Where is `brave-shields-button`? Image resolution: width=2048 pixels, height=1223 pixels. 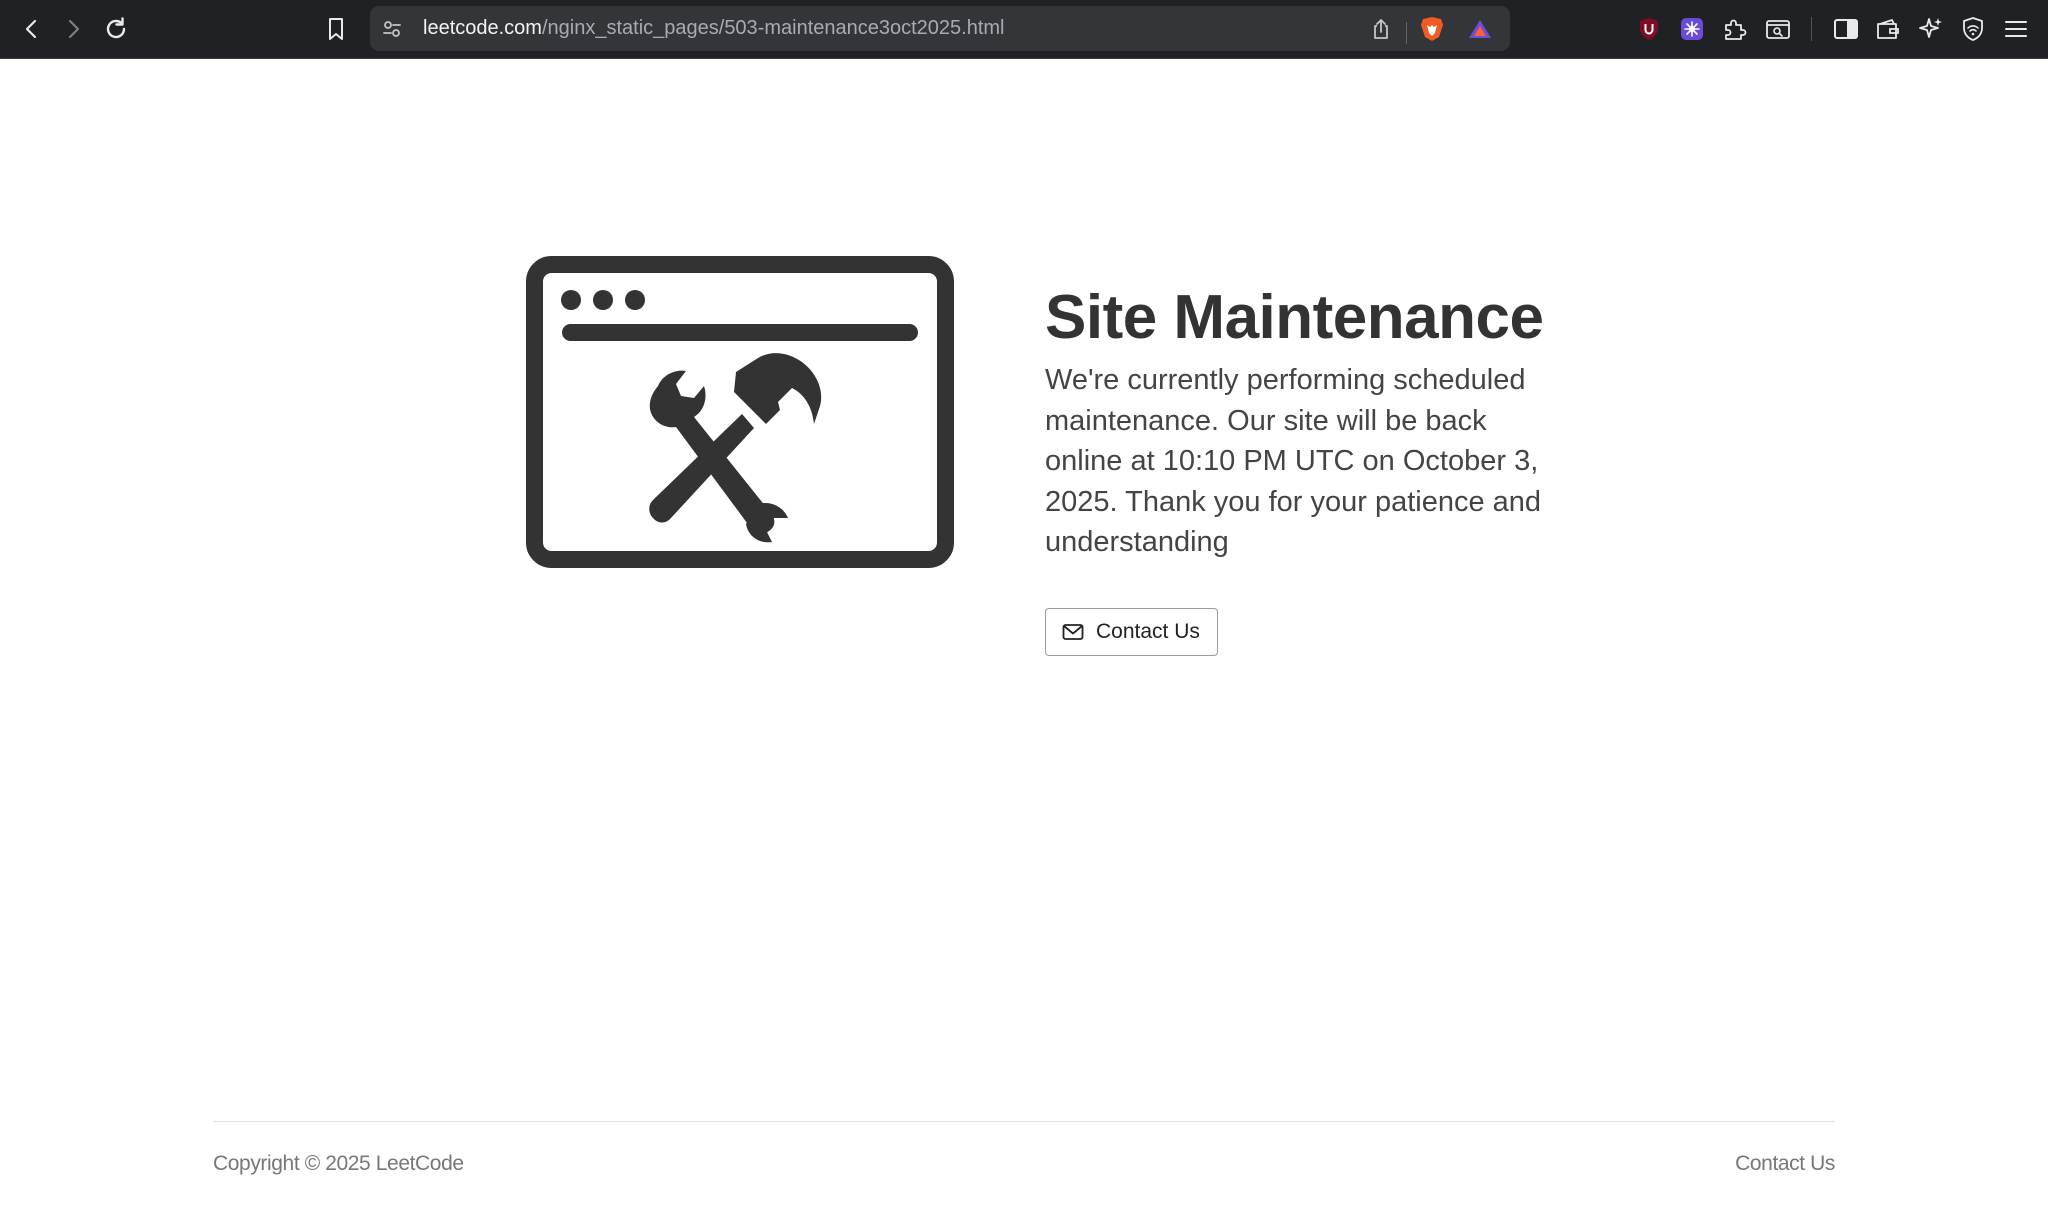 brave-shields-button is located at coordinates (1432, 29).